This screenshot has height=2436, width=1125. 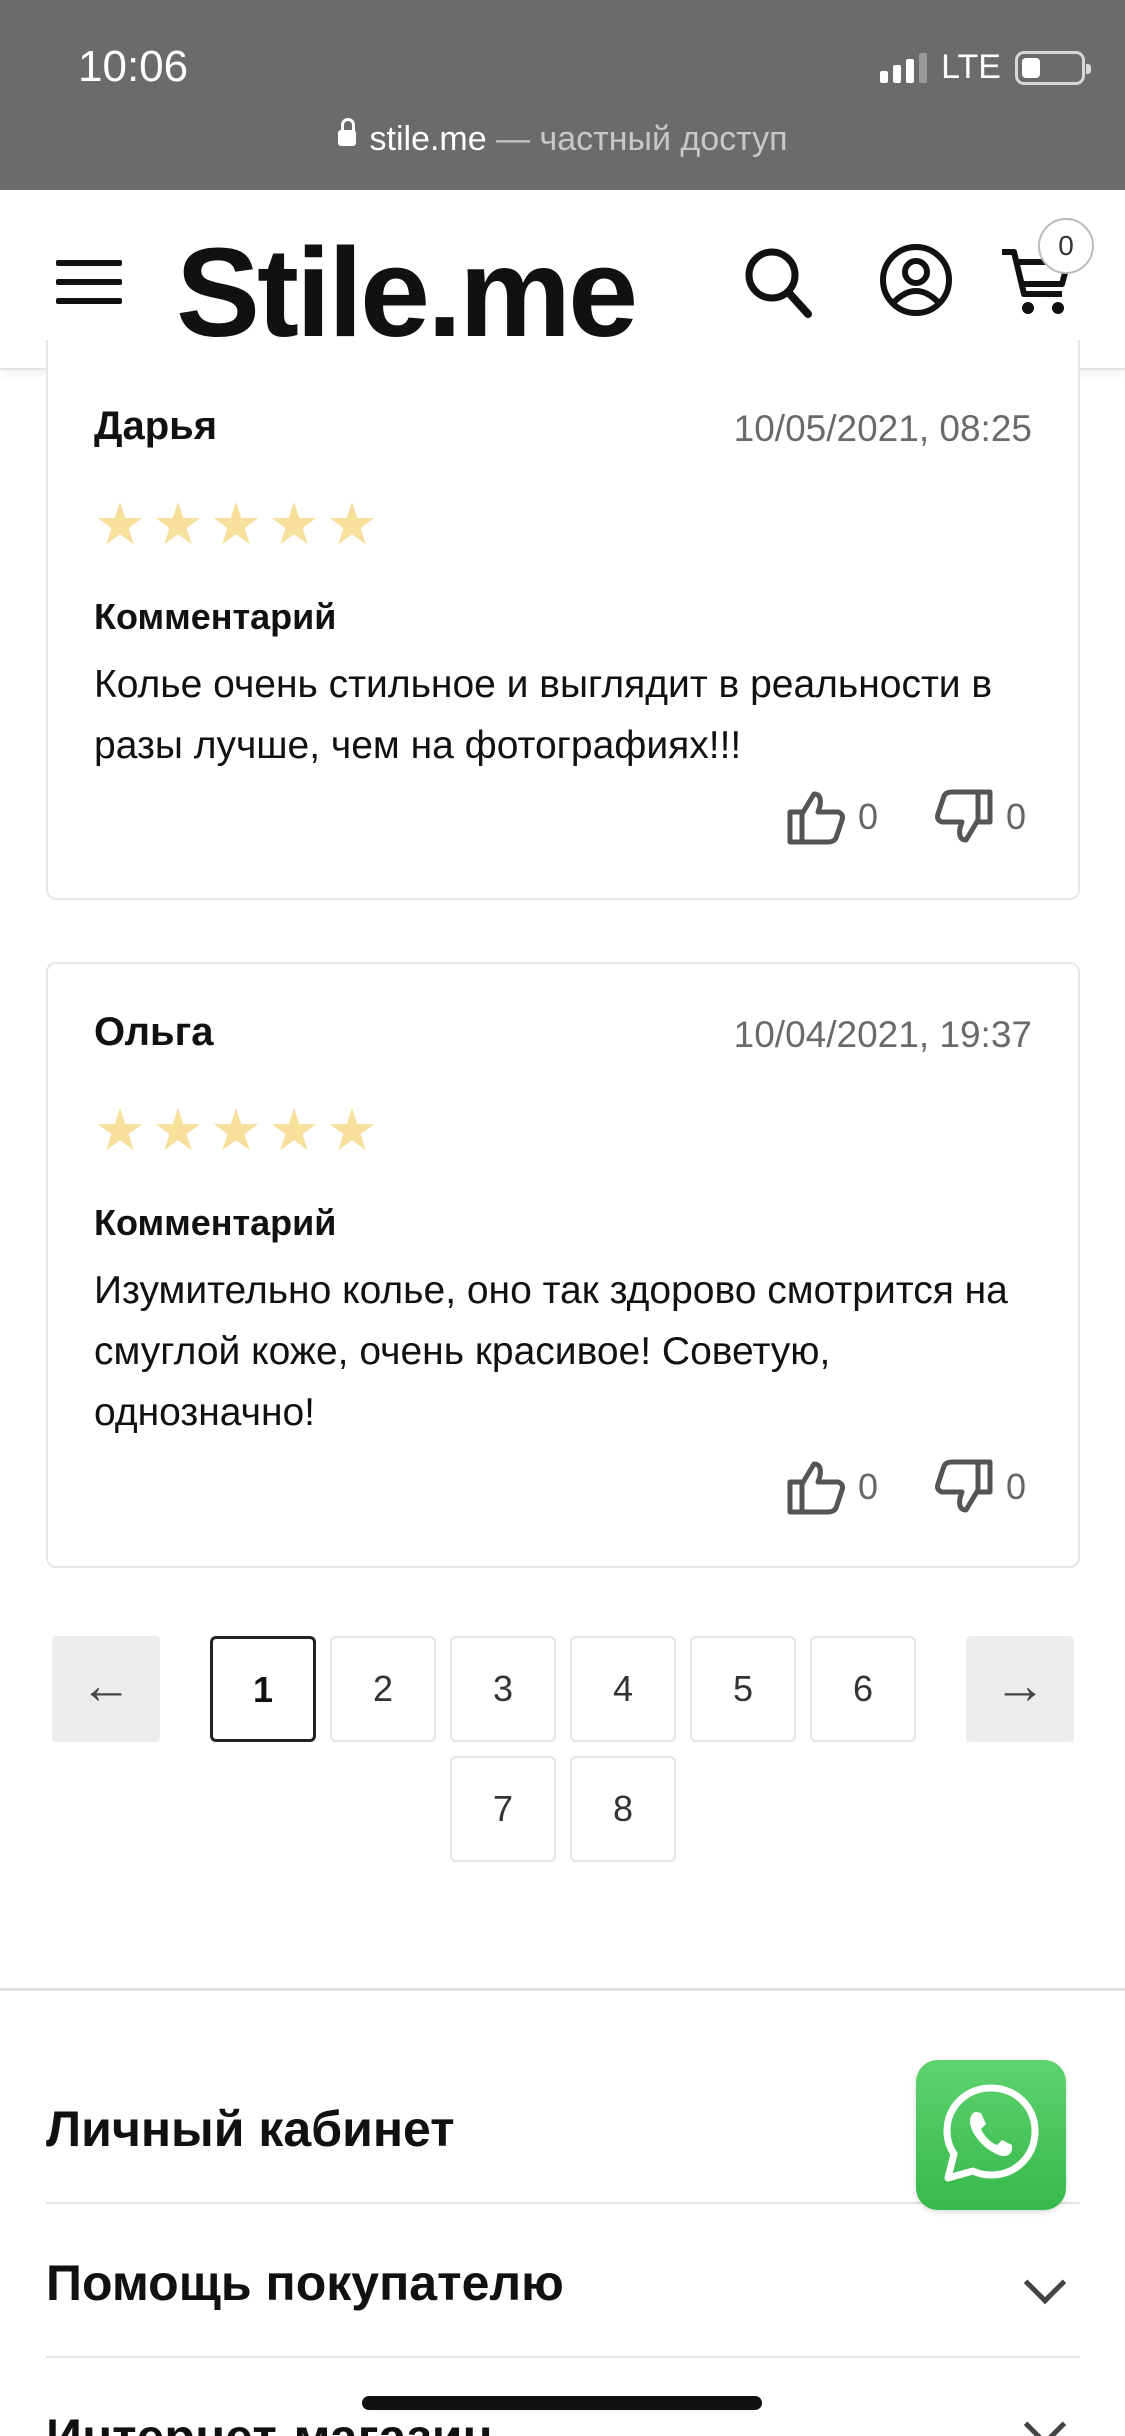 What do you see at coordinates (623, 1809) in the screenshot?
I see `pagination-page-8: 8` at bounding box center [623, 1809].